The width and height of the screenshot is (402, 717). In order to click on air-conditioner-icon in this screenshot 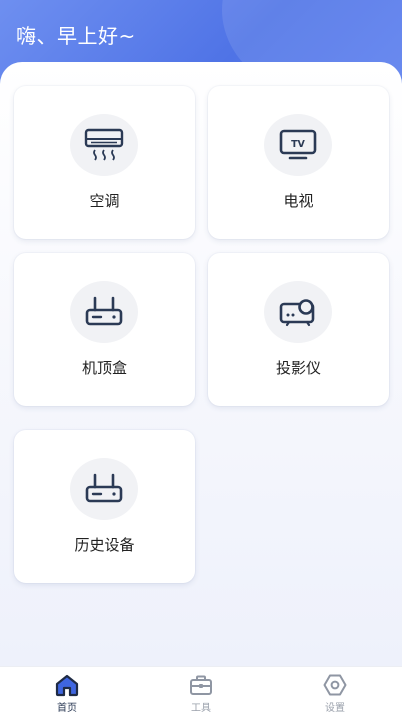, I will do `click(104, 144)`.